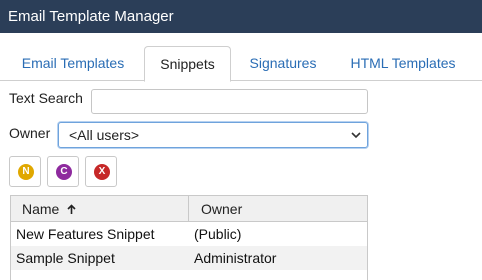 This screenshot has width=482, height=280. I want to click on owner-select: <All users>, so click(213, 135).